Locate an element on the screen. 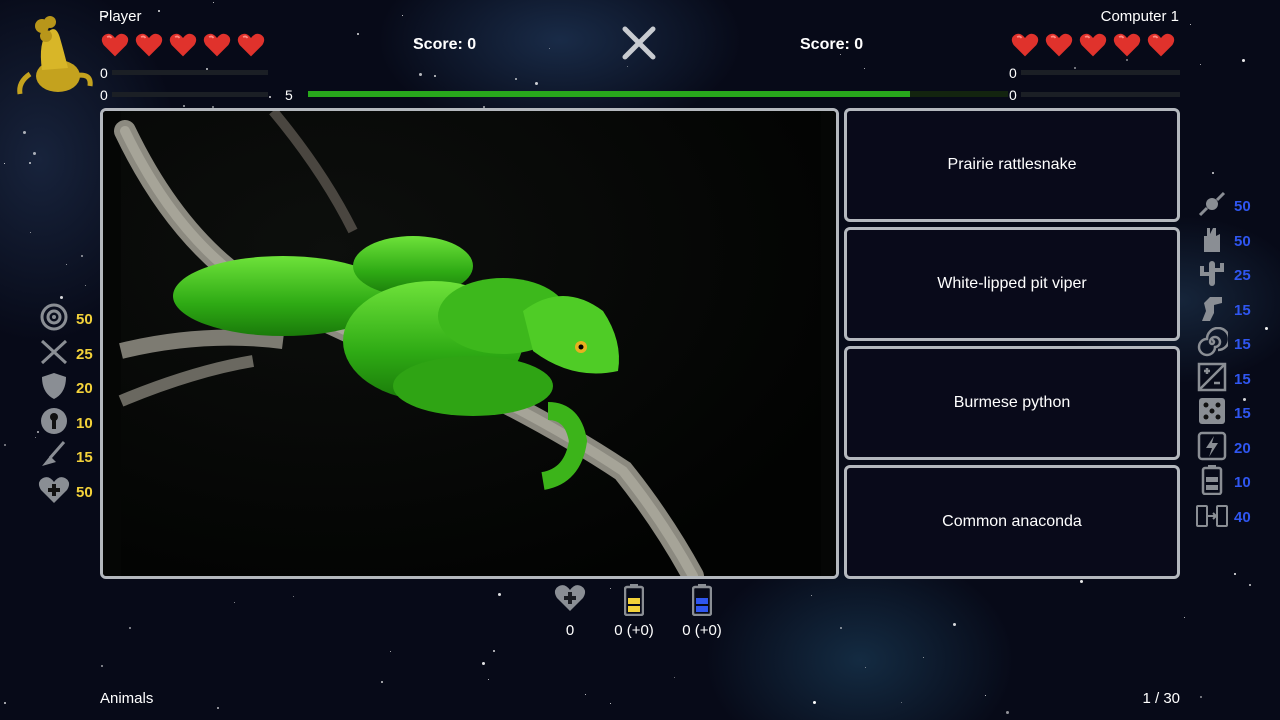 This screenshot has width=1280, height=720. target-icon is located at coordinates (54, 319).